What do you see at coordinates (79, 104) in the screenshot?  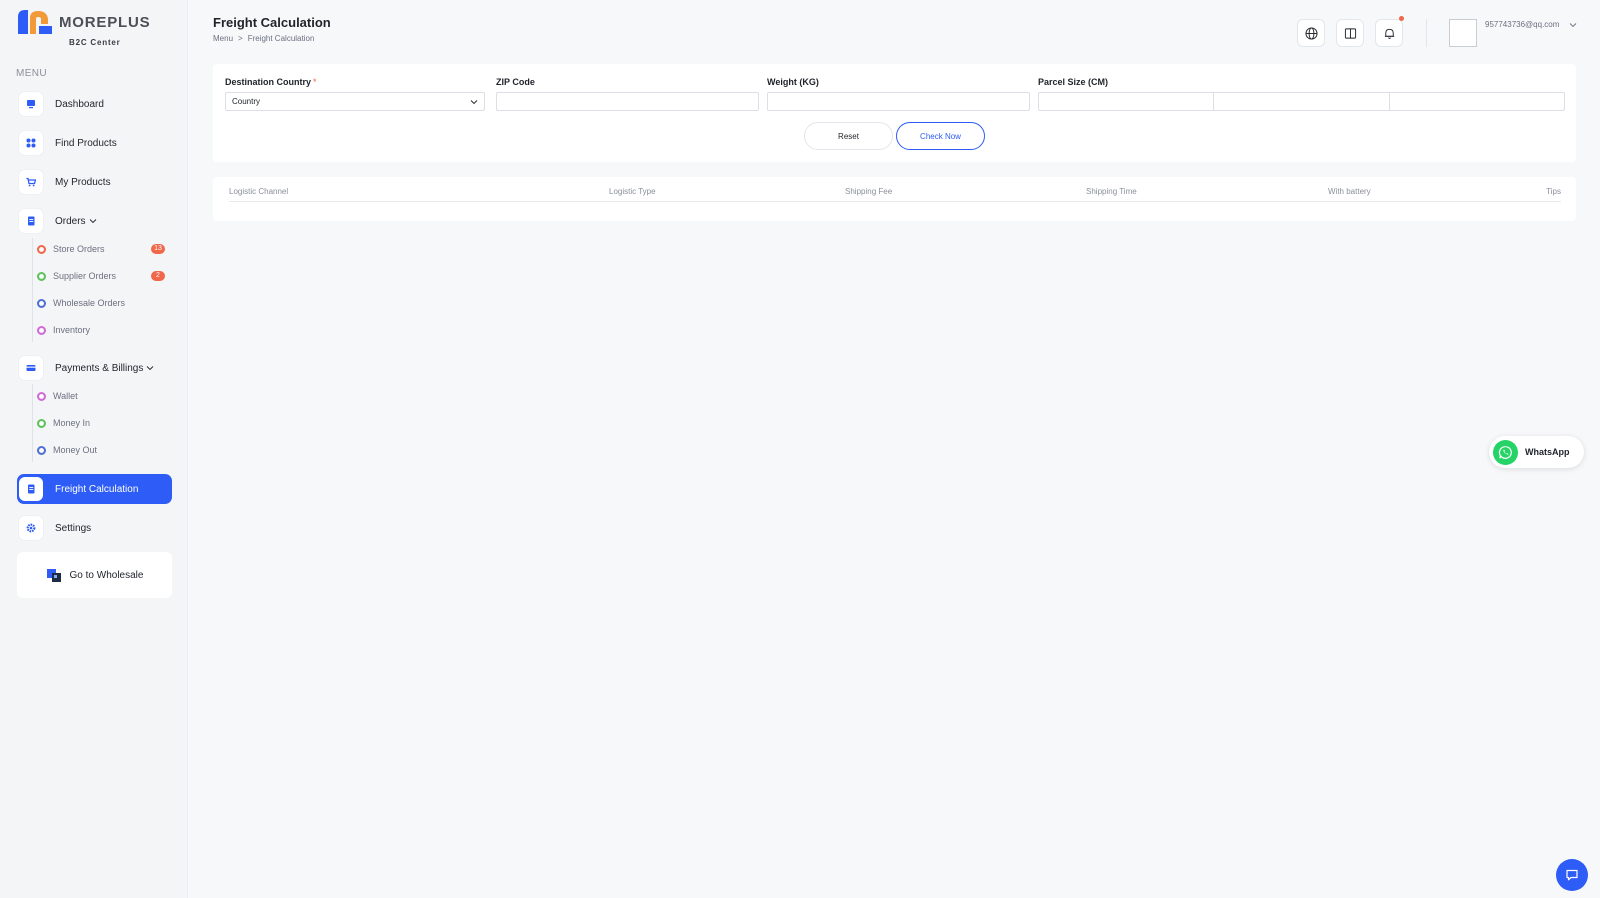 I see `sidebar-item-label: Dashboard` at bounding box center [79, 104].